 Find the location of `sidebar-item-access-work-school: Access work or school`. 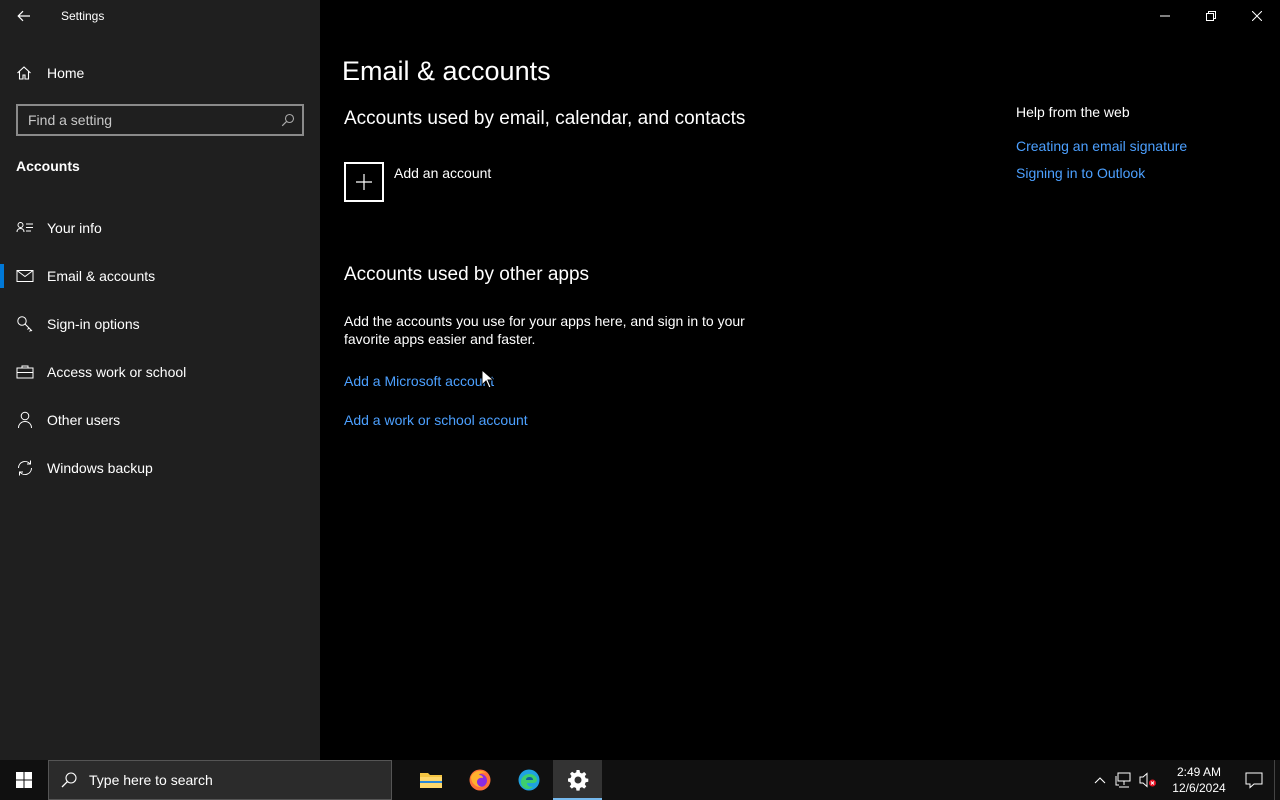

sidebar-item-access-work-school: Access work or school is located at coordinates (160, 372).